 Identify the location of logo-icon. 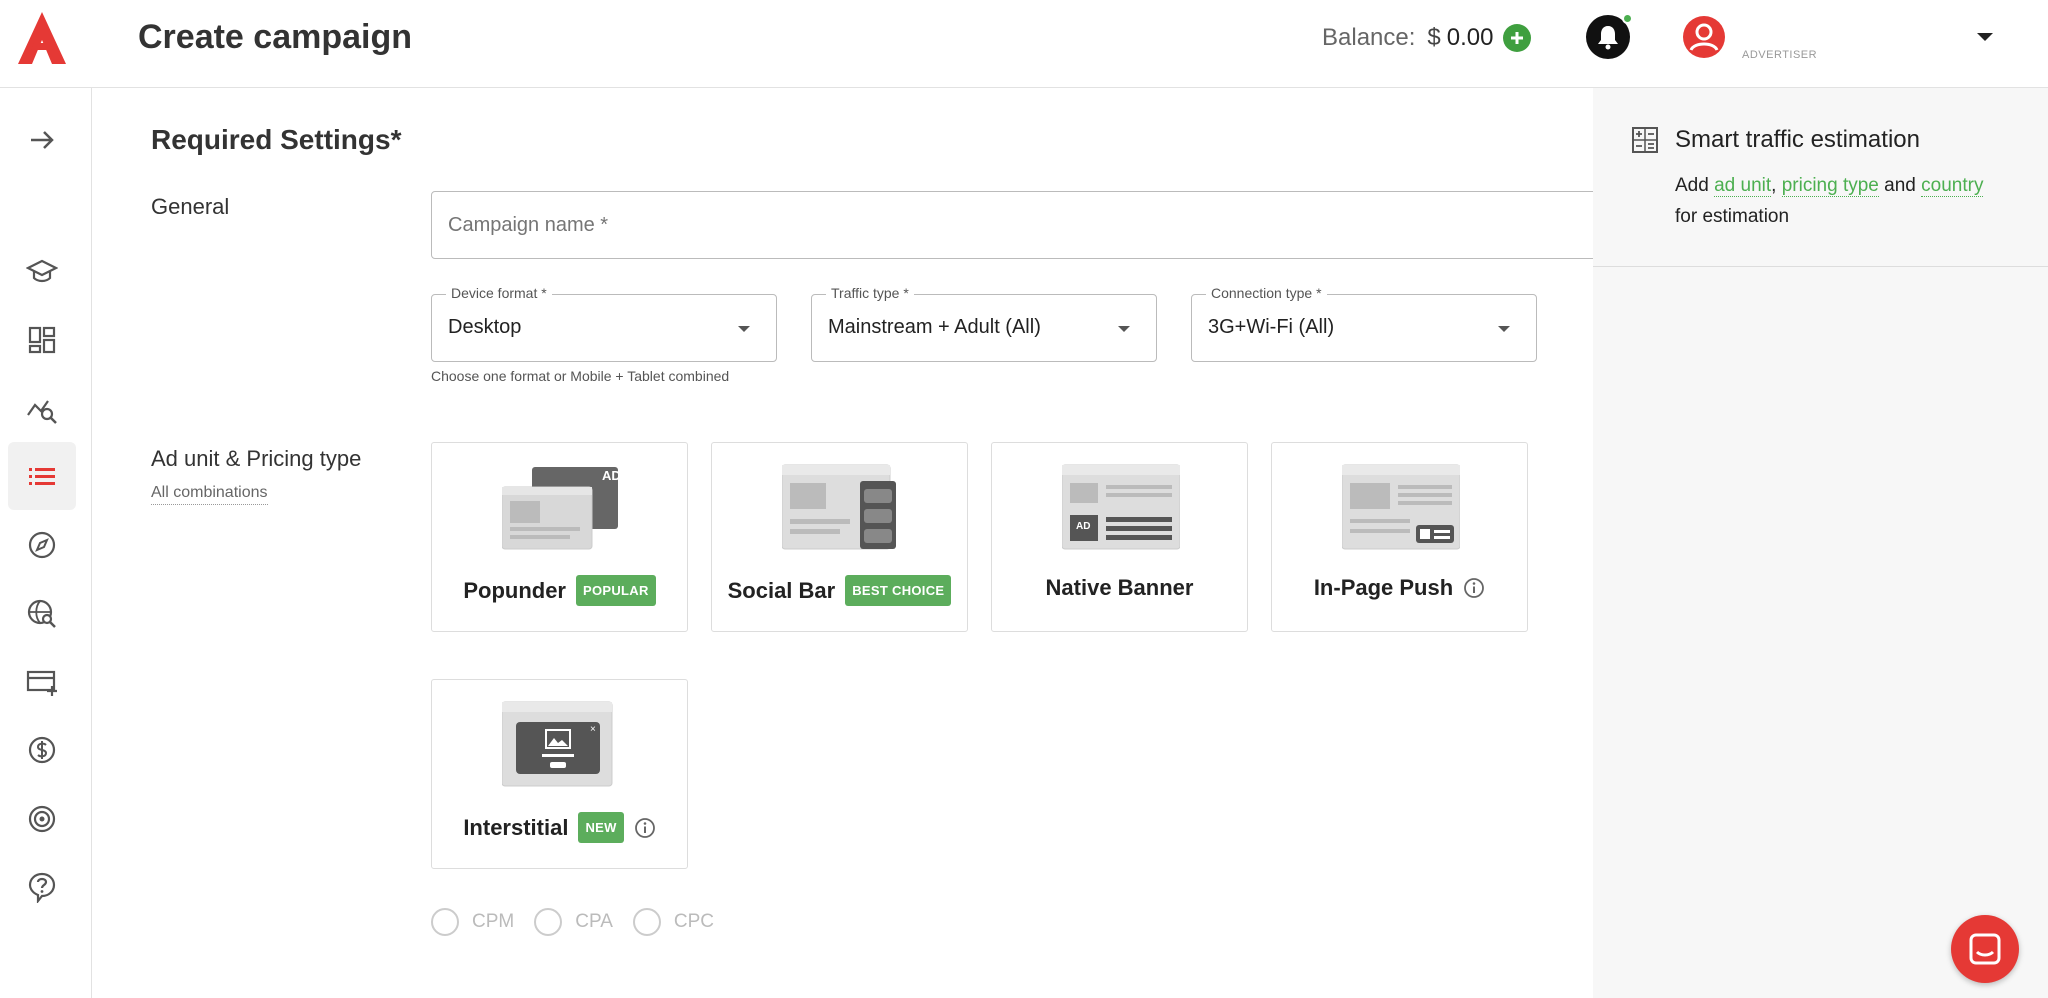
(42, 38).